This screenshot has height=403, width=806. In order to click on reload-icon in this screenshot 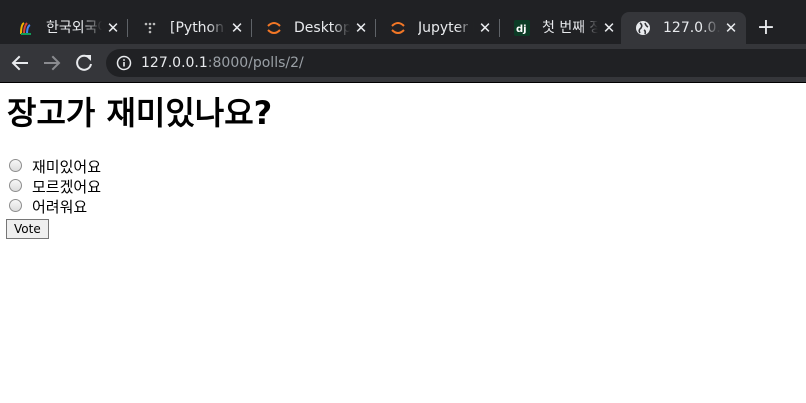, I will do `click(84, 63)`.